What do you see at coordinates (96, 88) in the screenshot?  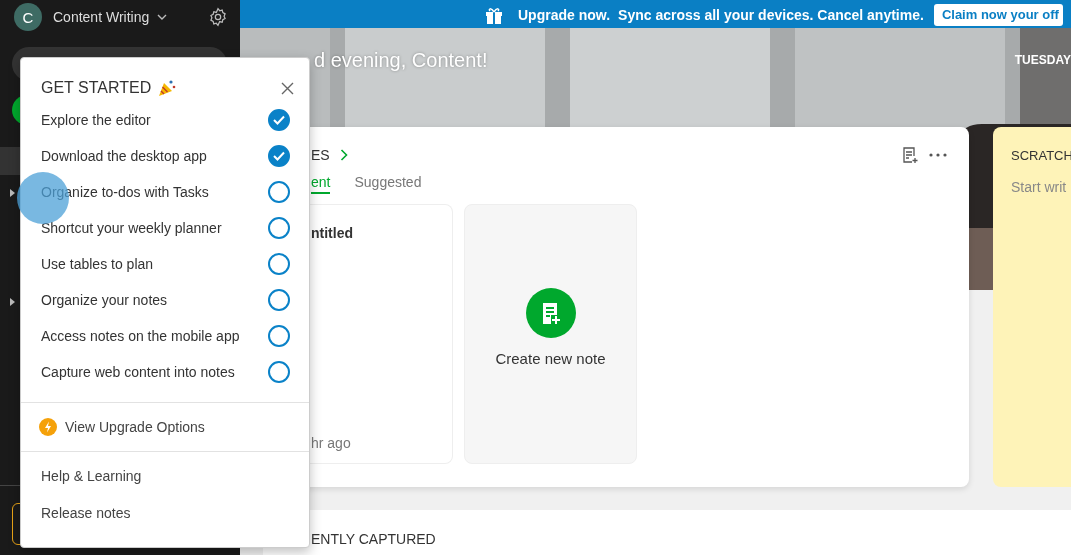 I see `popup-title: GET STARTED` at bounding box center [96, 88].